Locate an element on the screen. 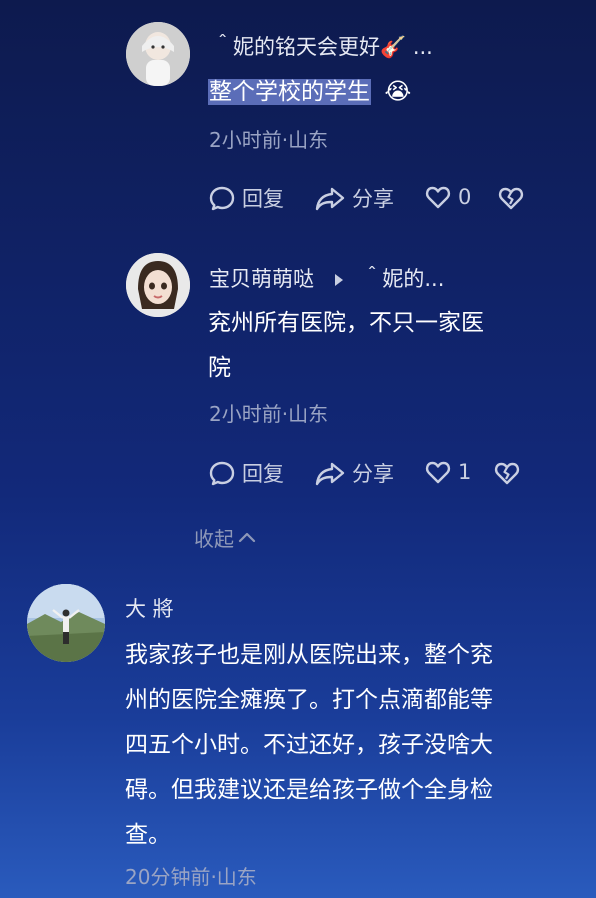 This screenshot has height=898, width=596. avatar-main-user is located at coordinates (66, 623).